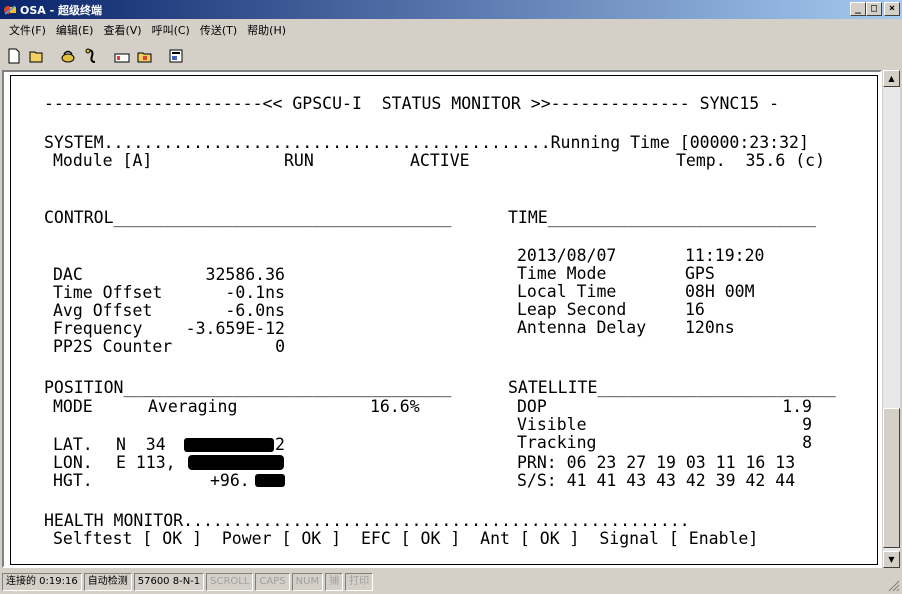  What do you see at coordinates (113, 346) in the screenshot?
I see `control-label-pp2s: PP2S Counter` at bounding box center [113, 346].